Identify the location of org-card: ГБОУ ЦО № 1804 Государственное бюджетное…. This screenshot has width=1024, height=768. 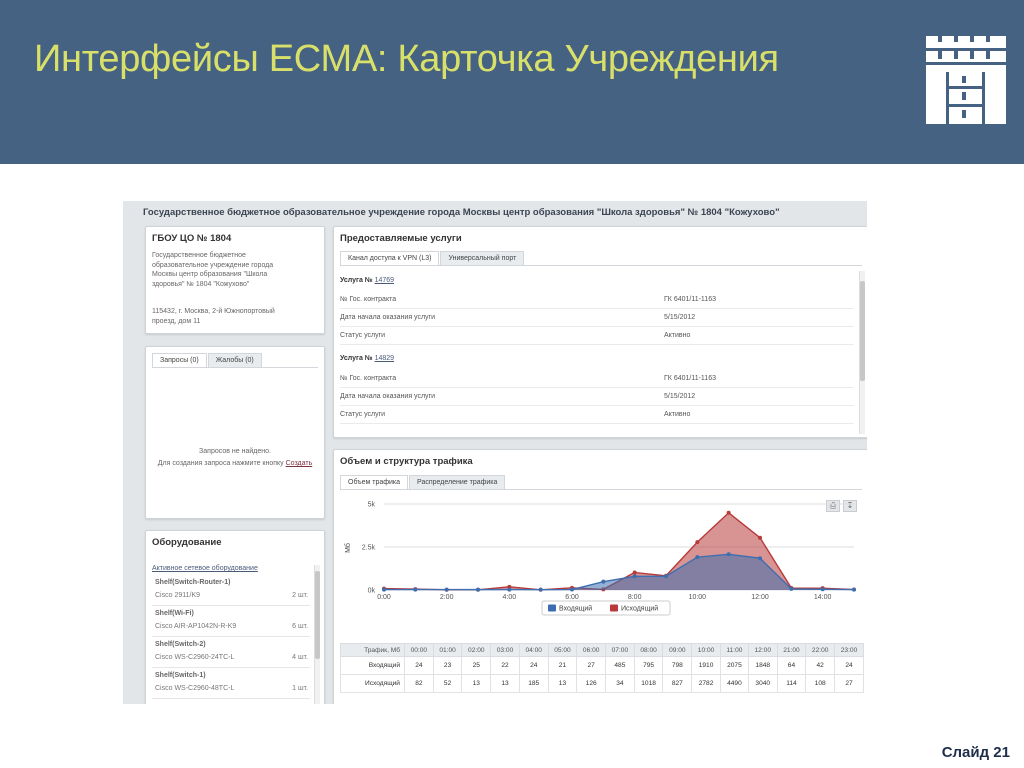
(235, 280).